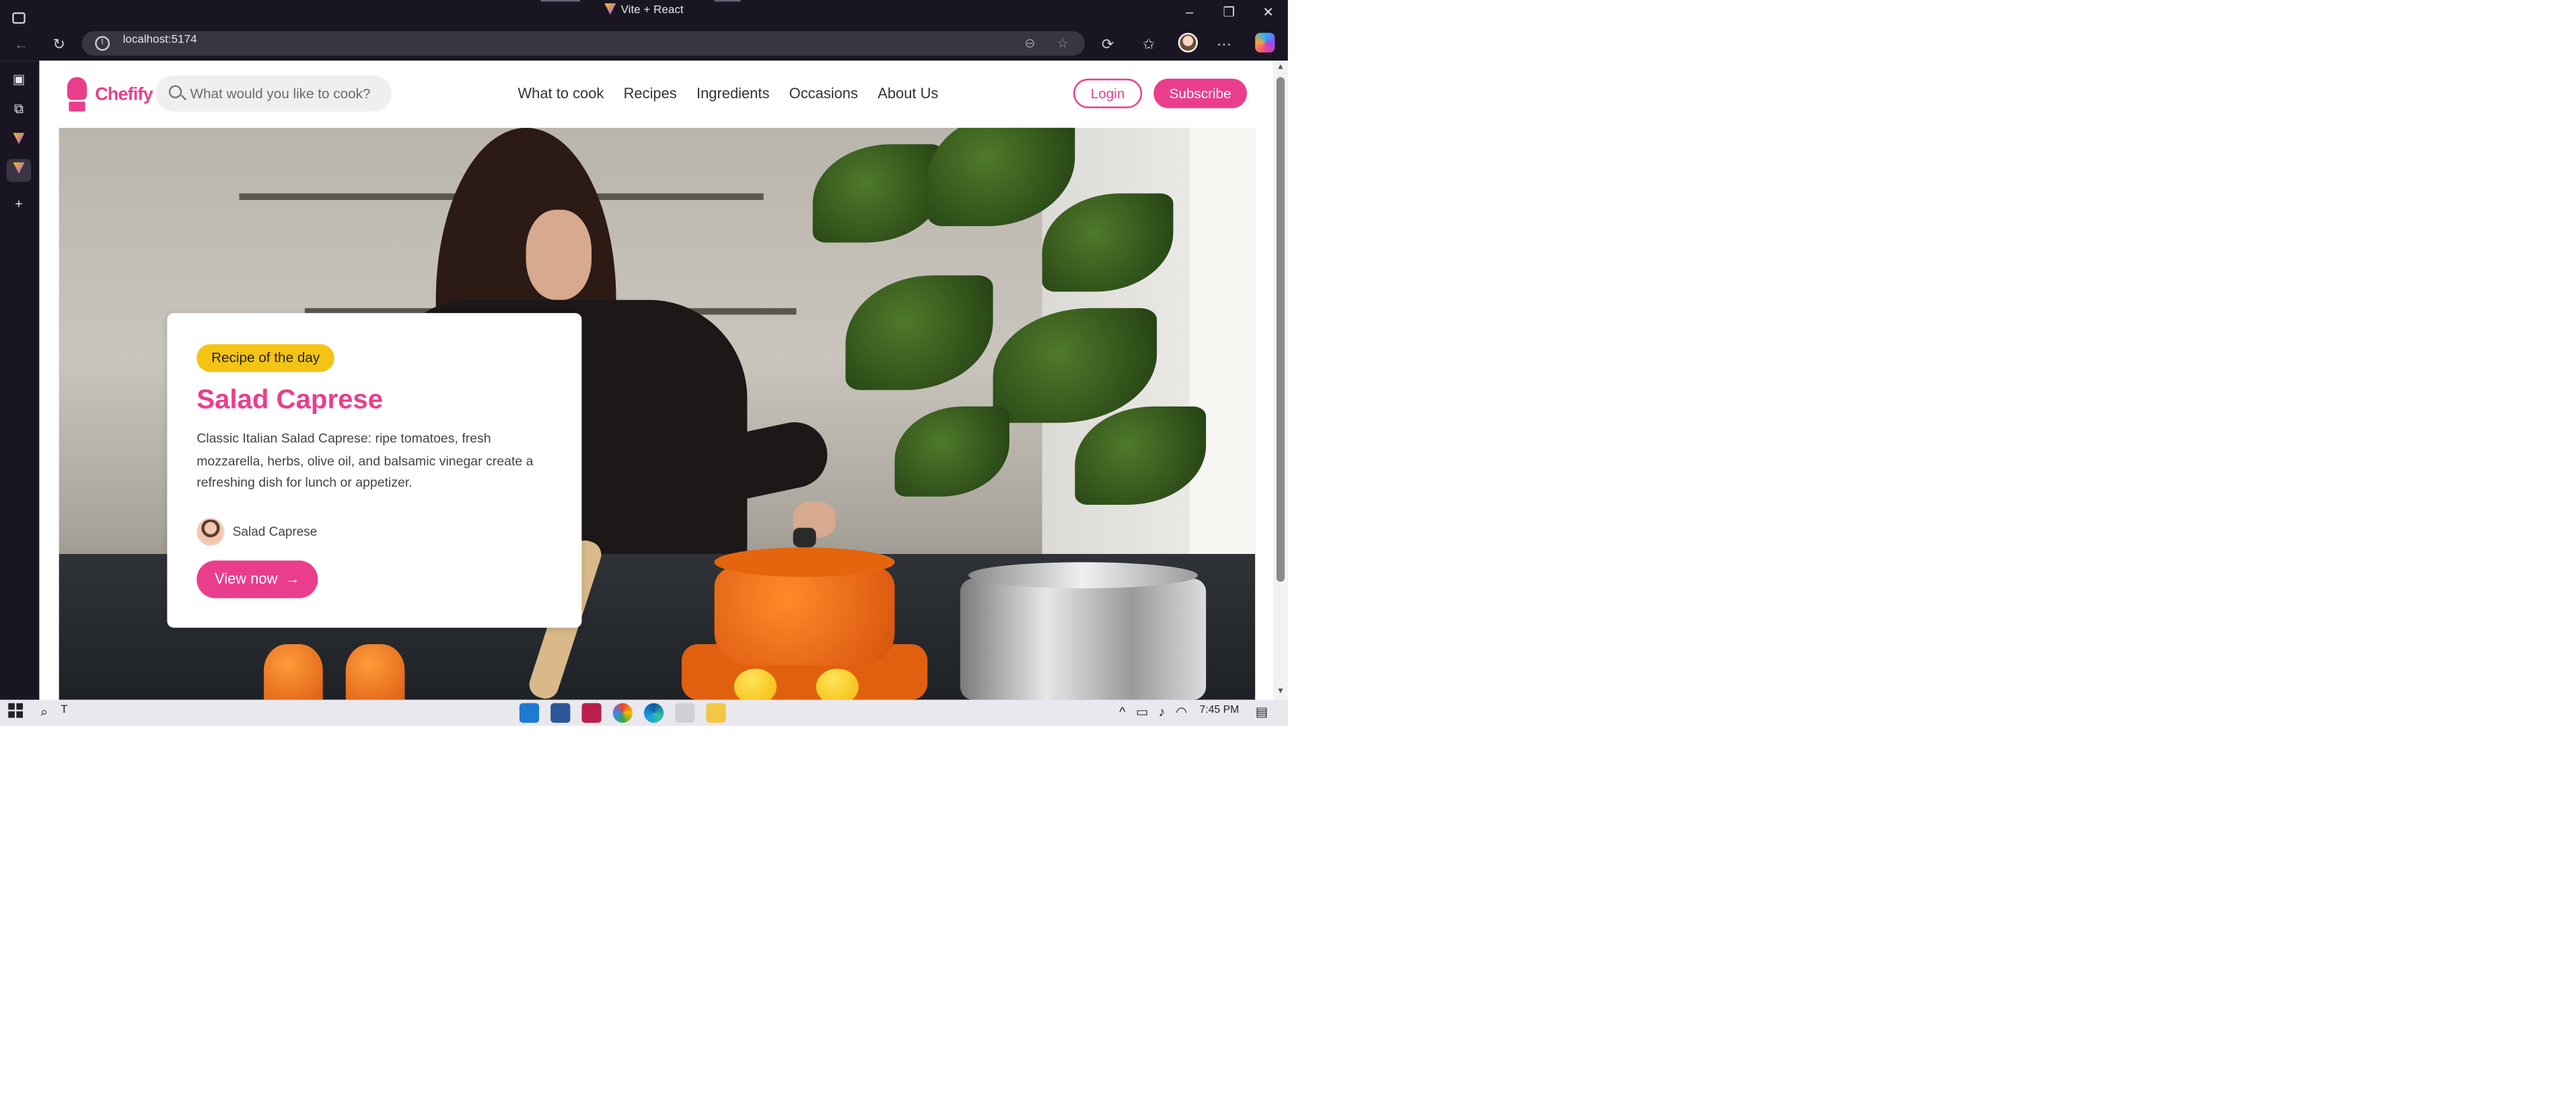  What do you see at coordinates (59, 44) in the screenshot?
I see `refresh-icon: ↻` at bounding box center [59, 44].